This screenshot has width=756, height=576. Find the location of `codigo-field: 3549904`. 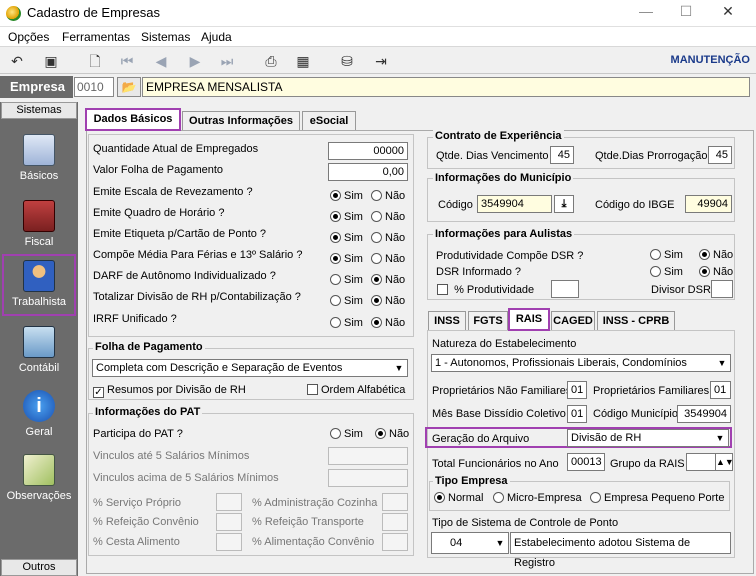

codigo-field: 3549904 is located at coordinates (514, 204).